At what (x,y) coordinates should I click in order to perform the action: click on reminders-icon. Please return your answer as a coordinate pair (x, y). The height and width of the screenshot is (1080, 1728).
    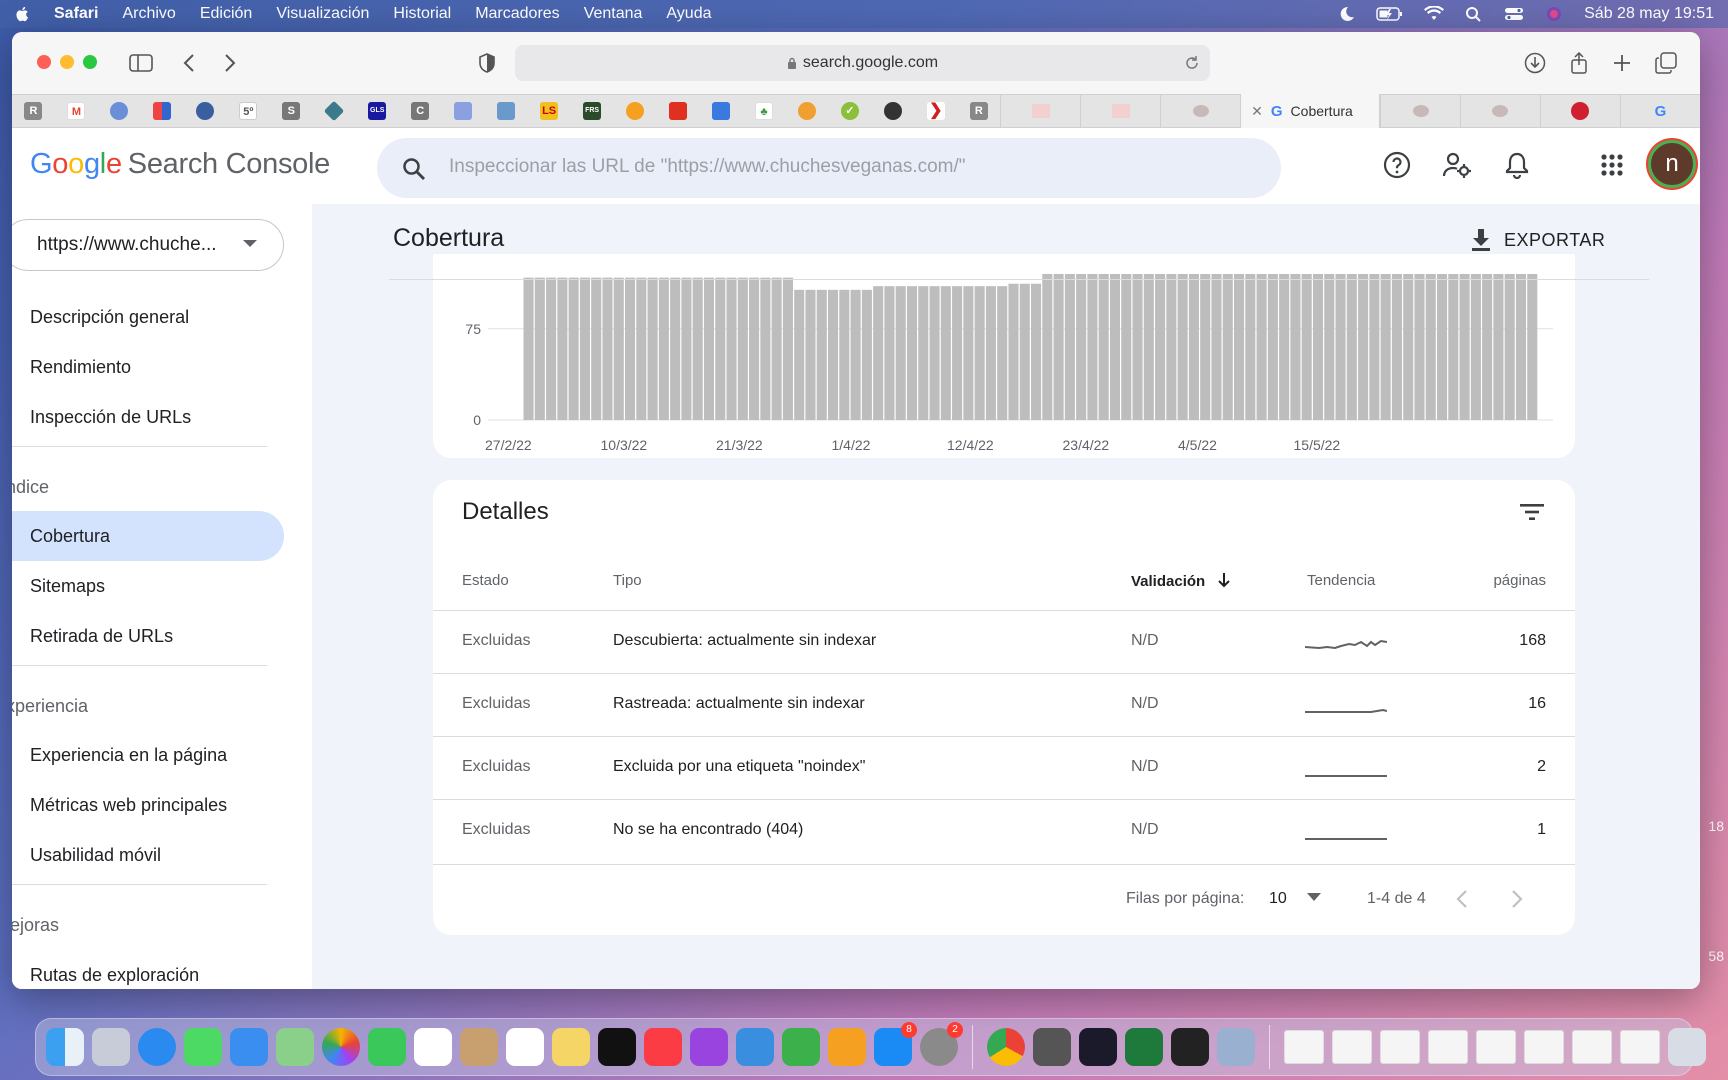
    Looking at the image, I should click on (525, 1047).